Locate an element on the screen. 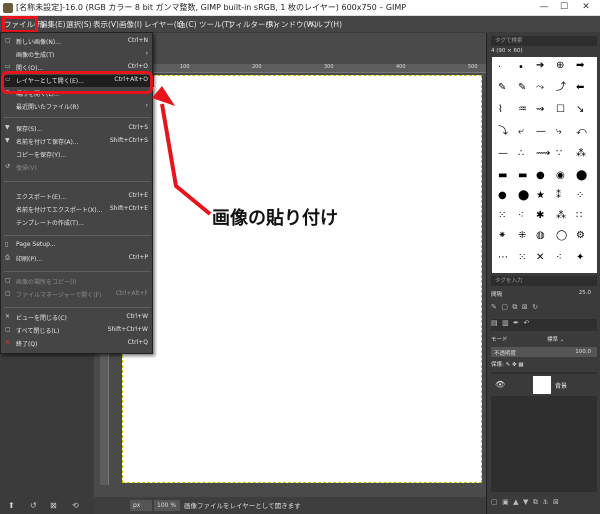 This screenshot has height=514, width=600. anchor-layer-icon: ⚓ is located at coordinates (545, 502).